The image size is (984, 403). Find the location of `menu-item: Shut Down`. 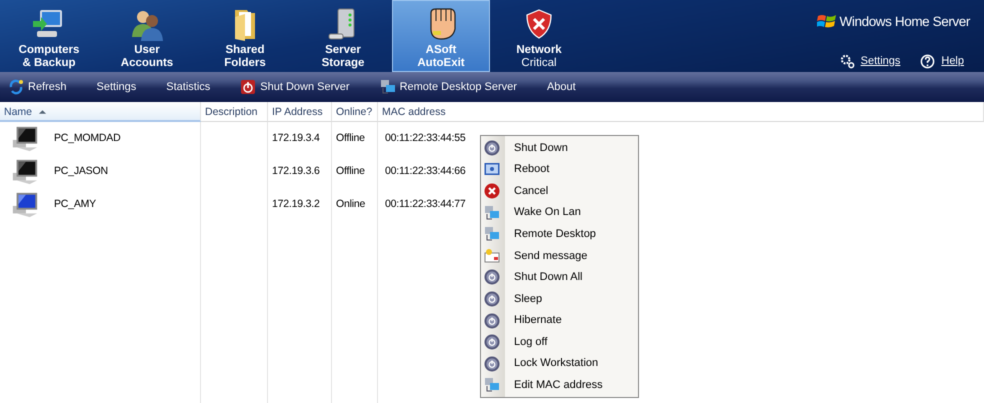

menu-item: Shut Down is located at coordinates (559, 148).